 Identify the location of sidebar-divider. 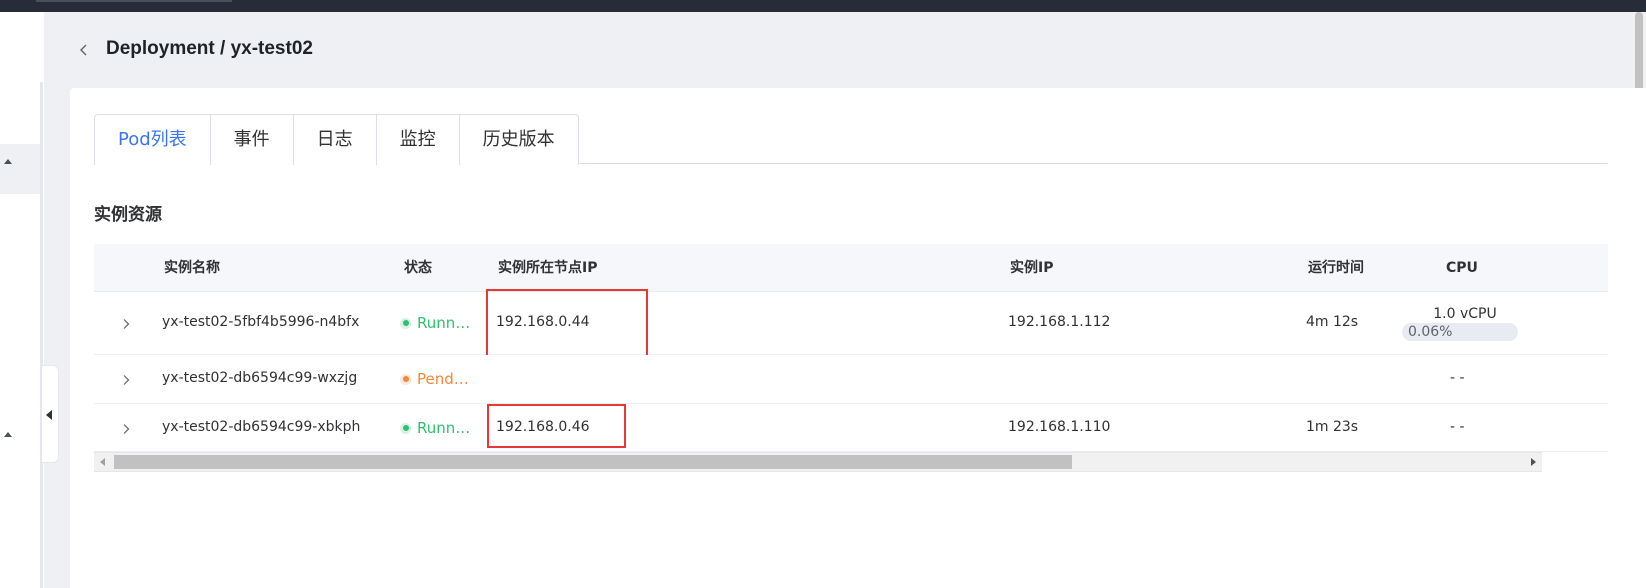
(41, 335).